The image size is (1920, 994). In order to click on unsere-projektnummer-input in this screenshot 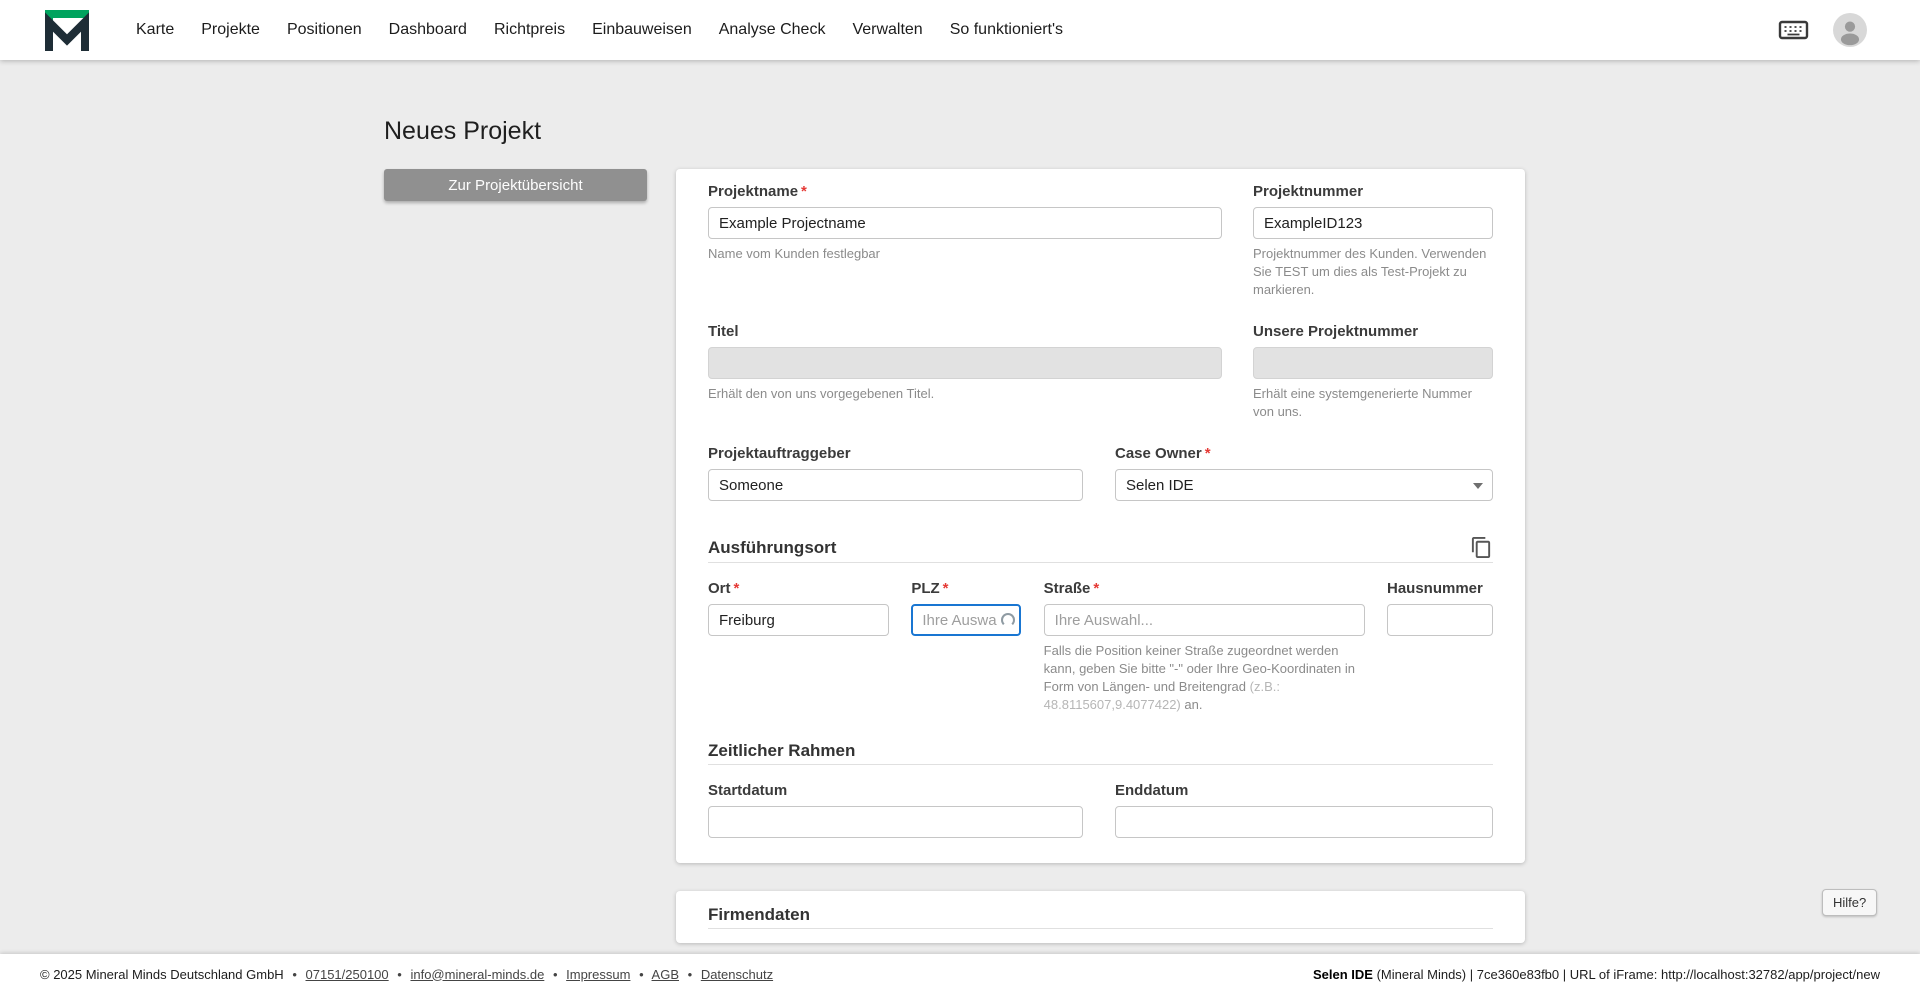, I will do `click(1373, 363)`.